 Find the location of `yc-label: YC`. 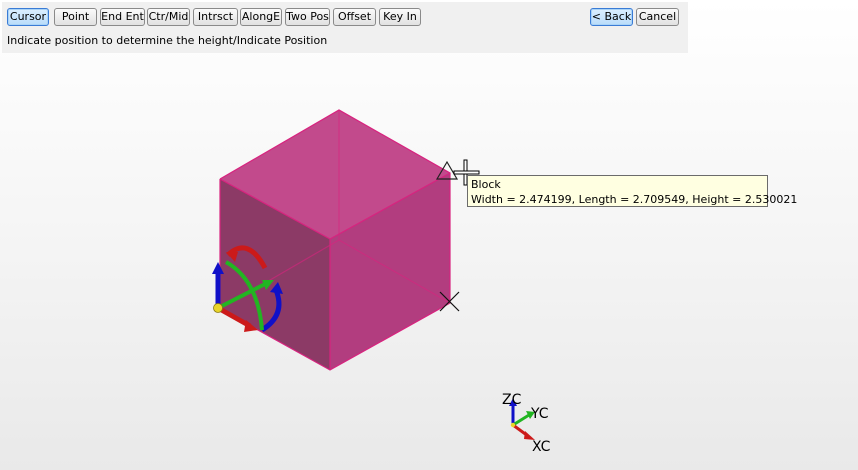

yc-label: YC is located at coordinates (539, 414).